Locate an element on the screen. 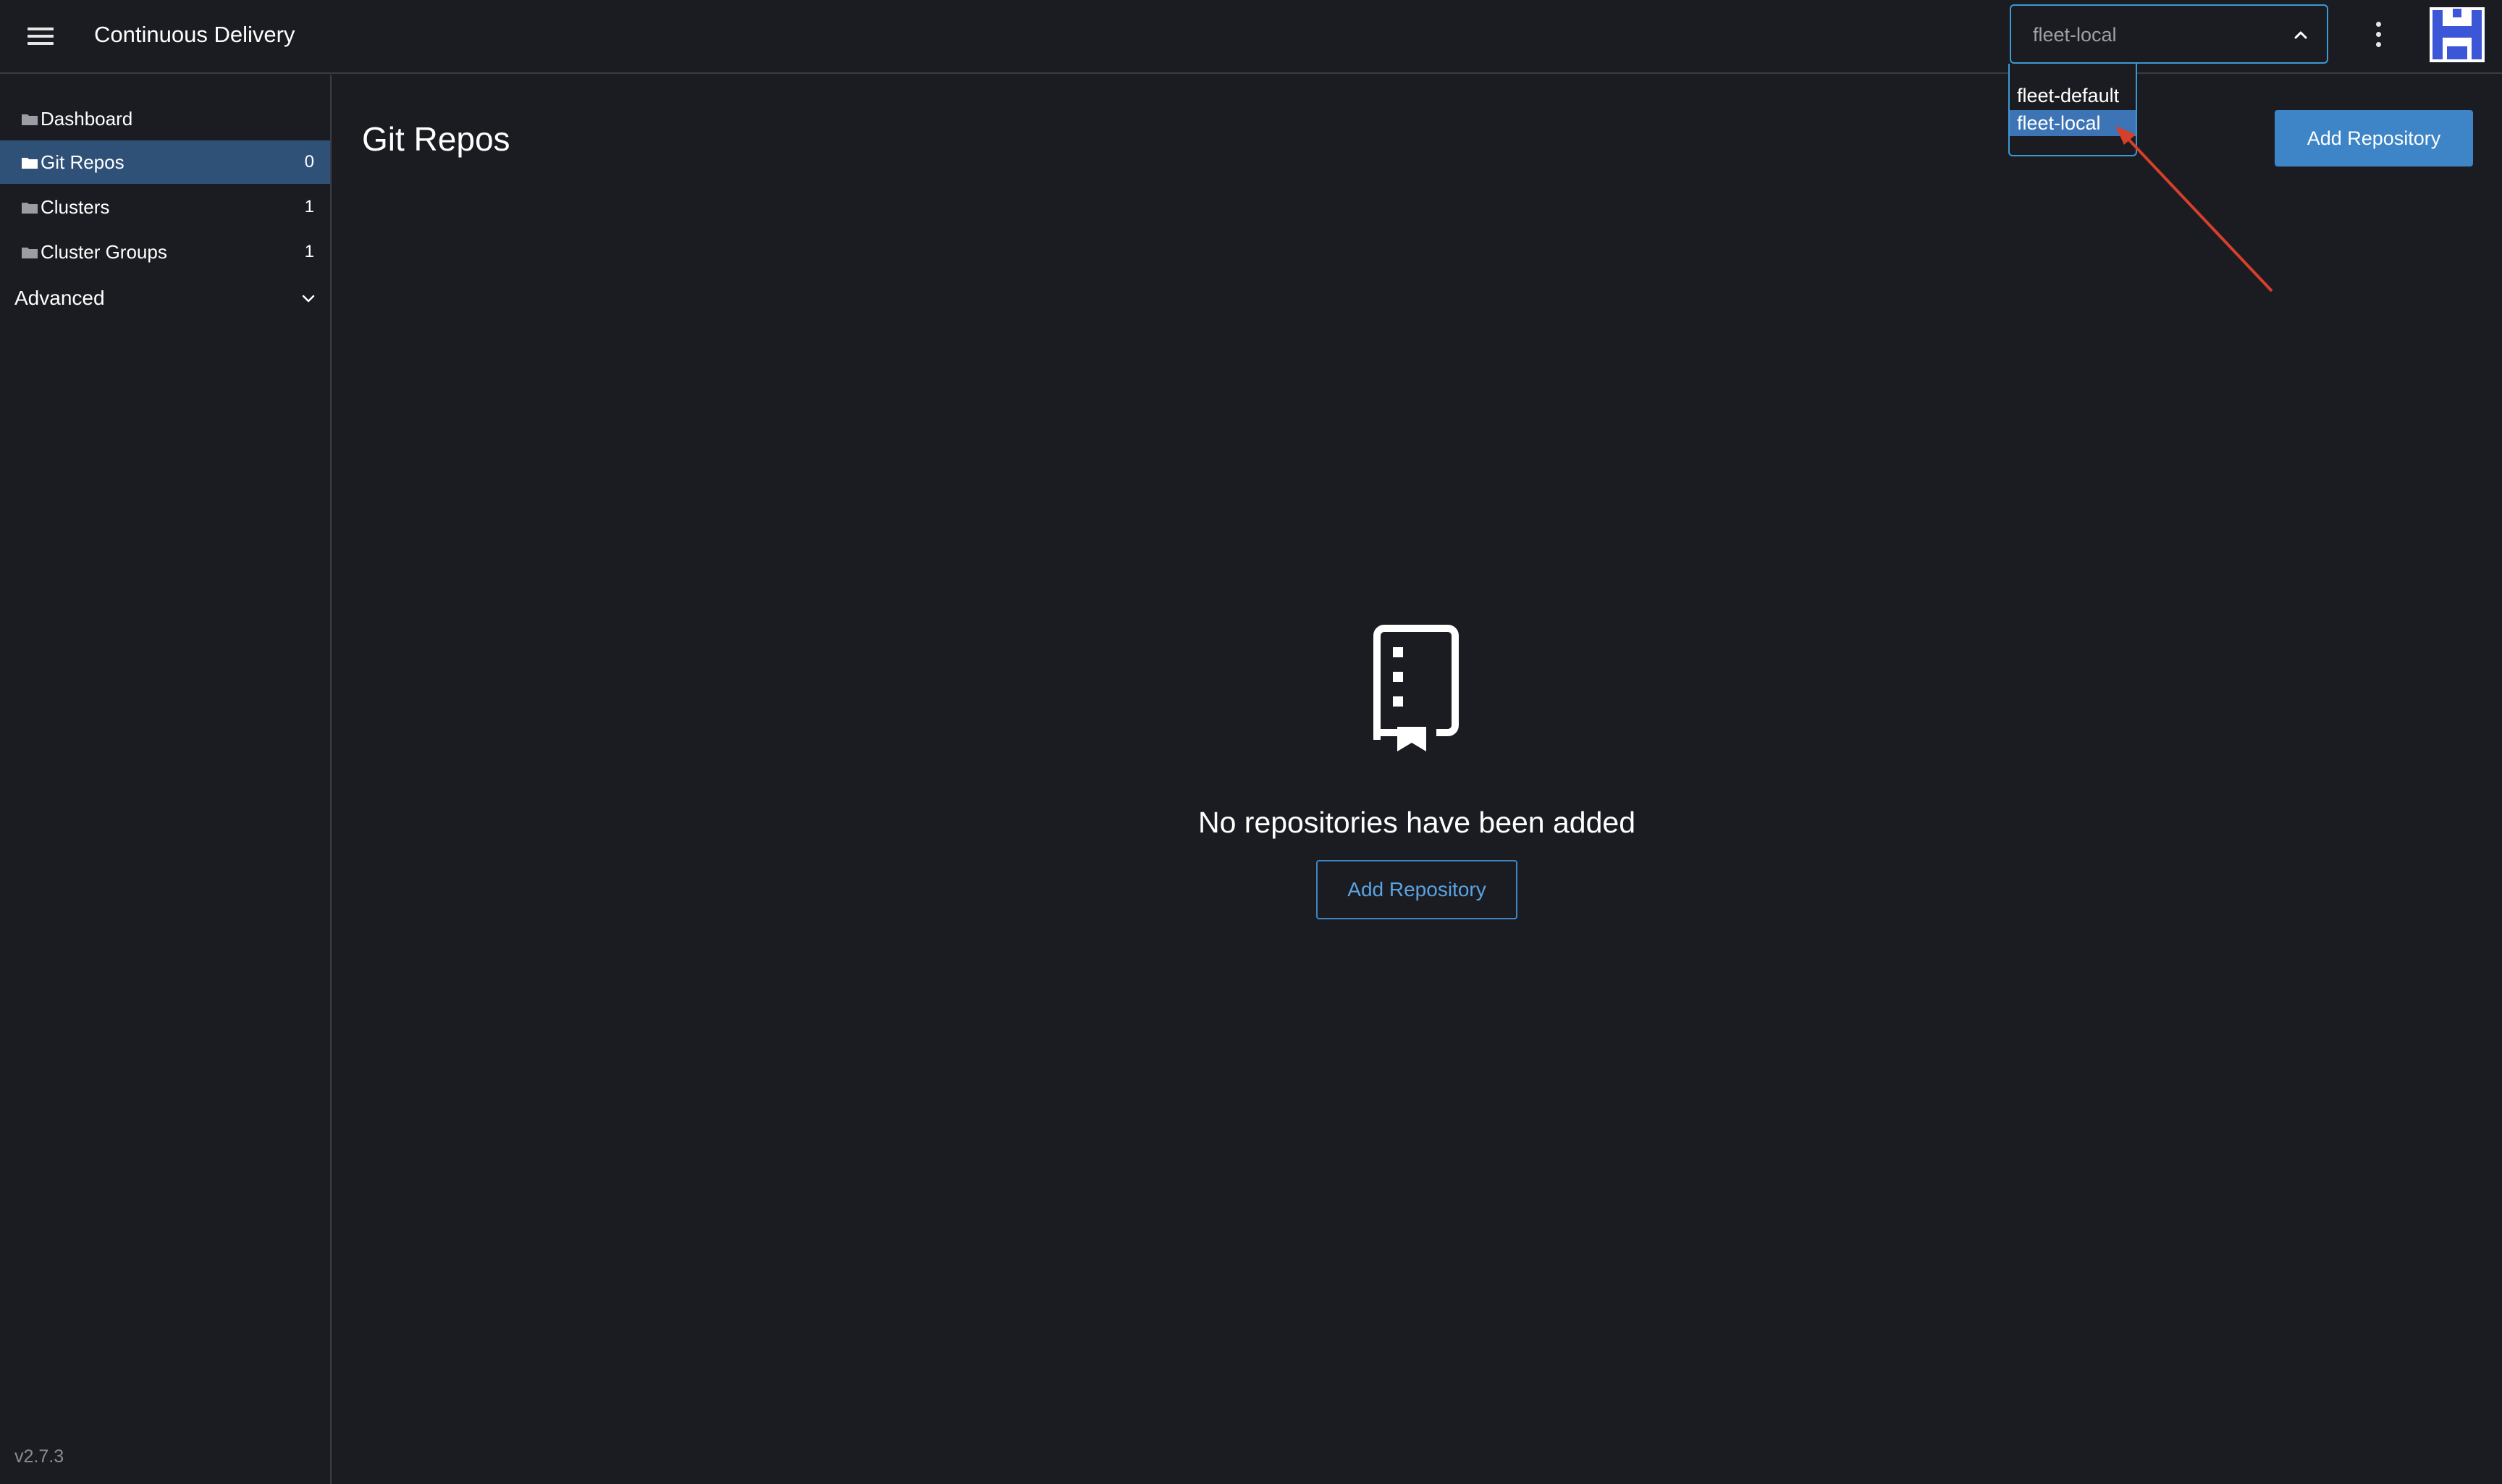  version-label: v2.7.3 is located at coordinates (39, 1456).